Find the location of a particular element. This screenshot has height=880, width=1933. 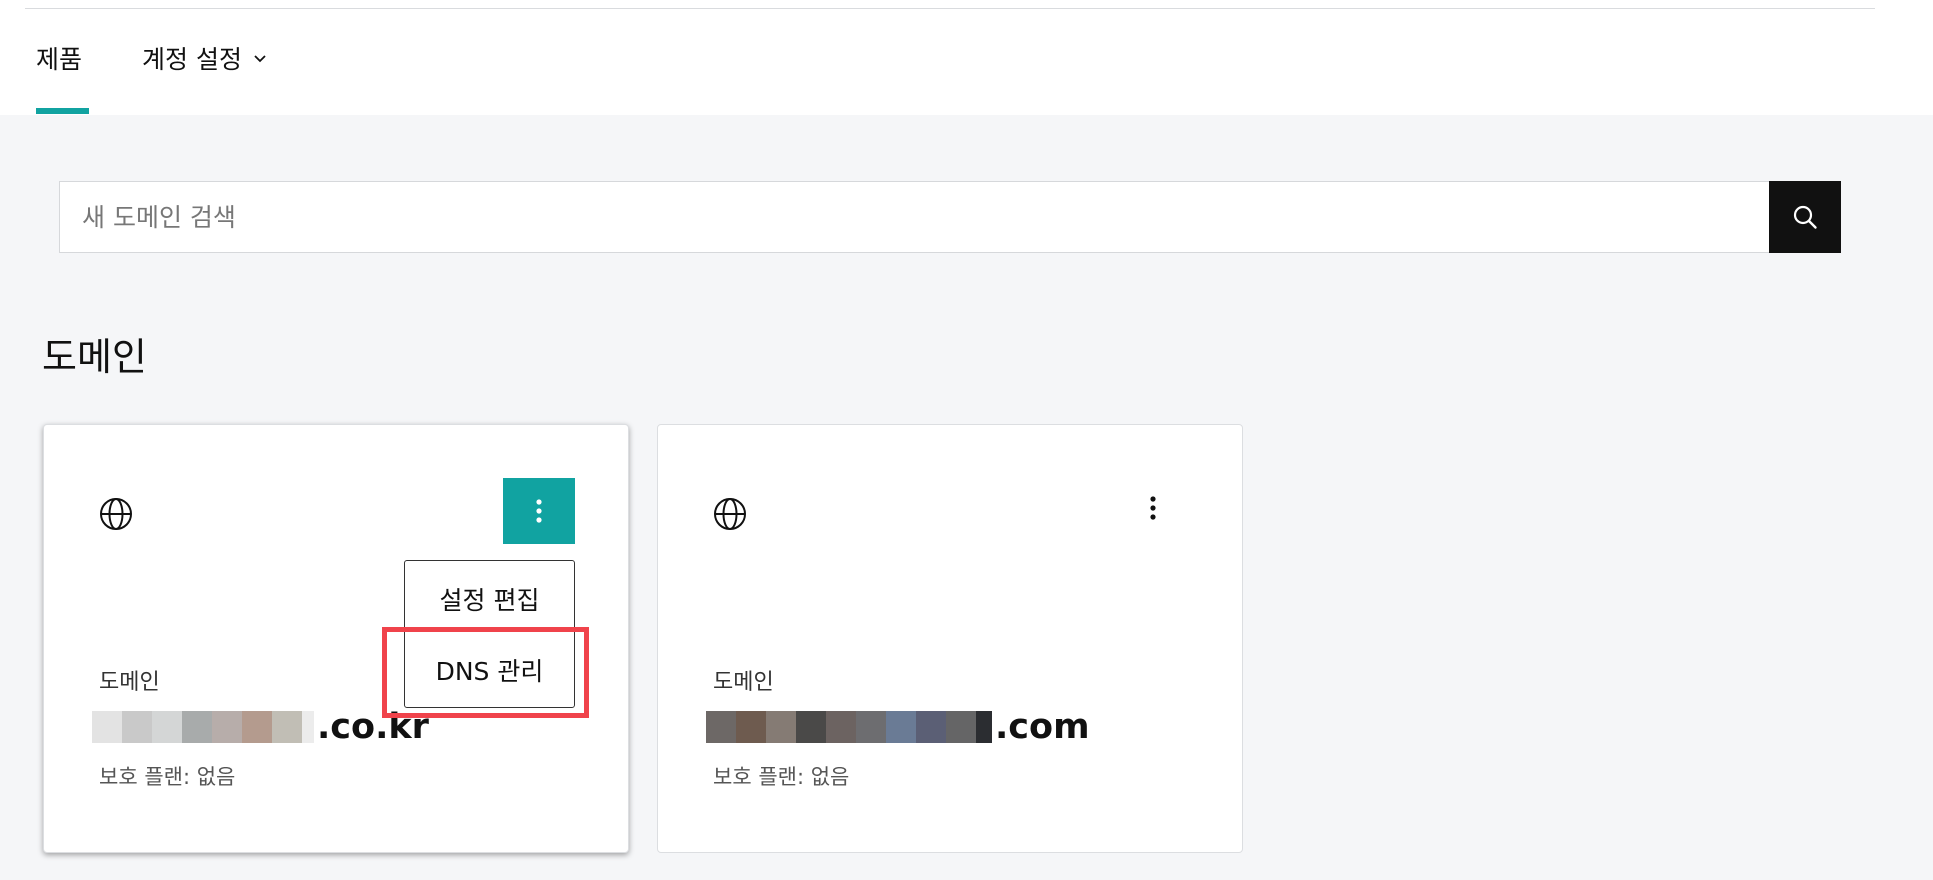

tab-account-settings-label: 계정 설정 is located at coordinates (192, 59).